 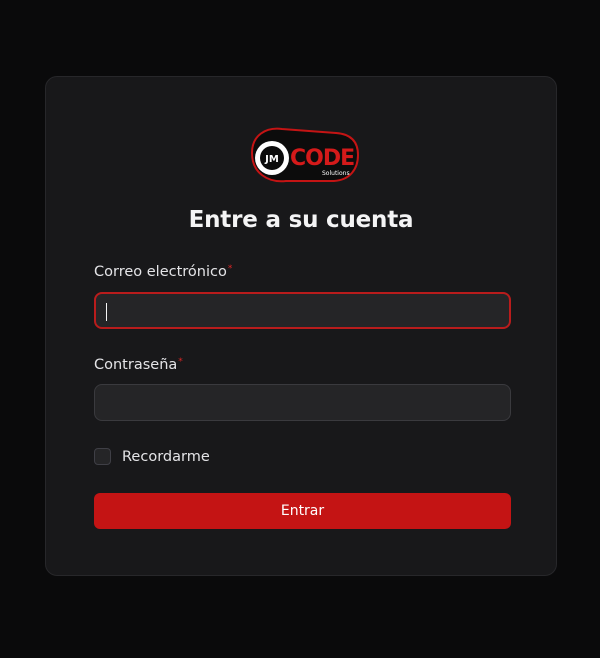 I want to click on email-label-text: Correo electrónico, so click(x=160, y=272).